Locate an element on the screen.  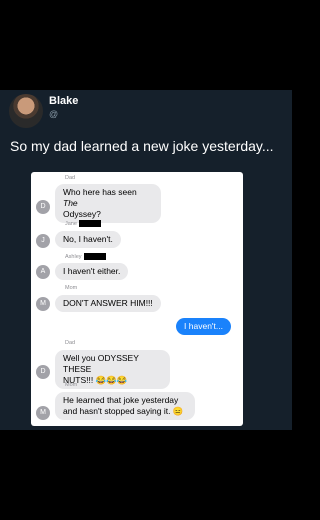
sender-label: Jane is located at coordinates (83, 223).